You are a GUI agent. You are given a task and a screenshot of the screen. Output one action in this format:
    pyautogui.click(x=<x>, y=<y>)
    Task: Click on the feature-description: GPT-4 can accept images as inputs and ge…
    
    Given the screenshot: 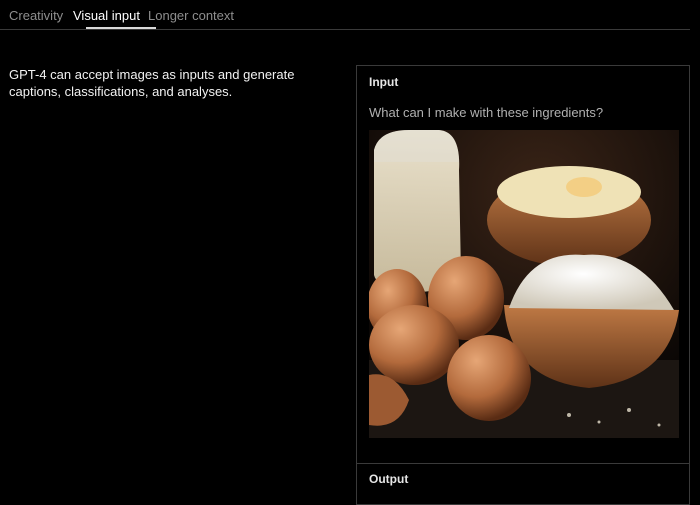 What is the action you would take?
    pyautogui.click(x=152, y=83)
    